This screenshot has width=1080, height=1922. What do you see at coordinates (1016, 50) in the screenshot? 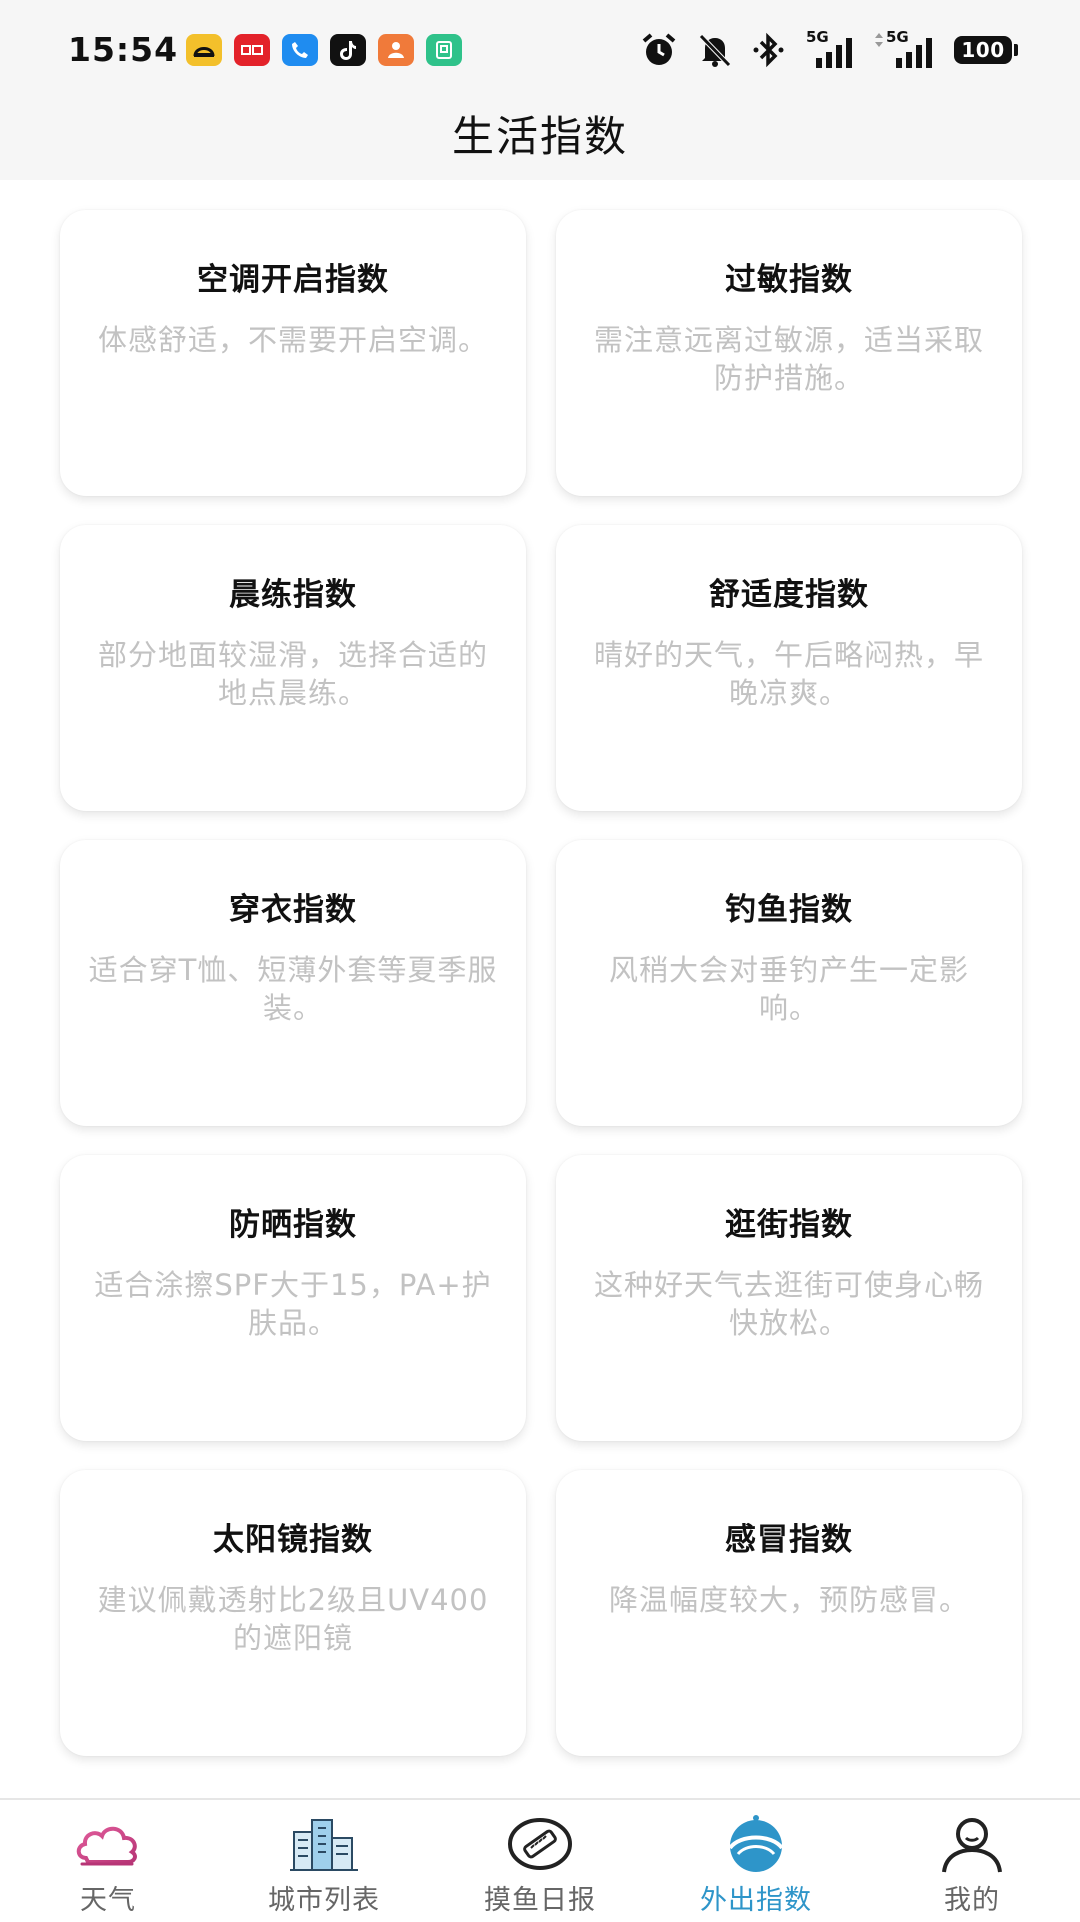
I see `battery-tip` at bounding box center [1016, 50].